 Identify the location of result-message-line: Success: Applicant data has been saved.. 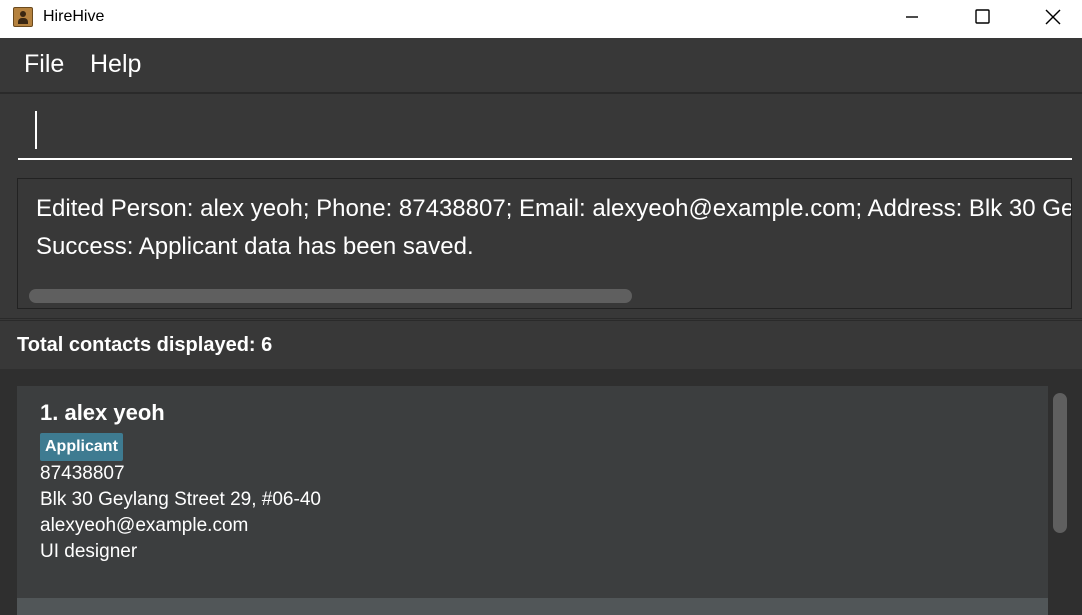
(255, 246).